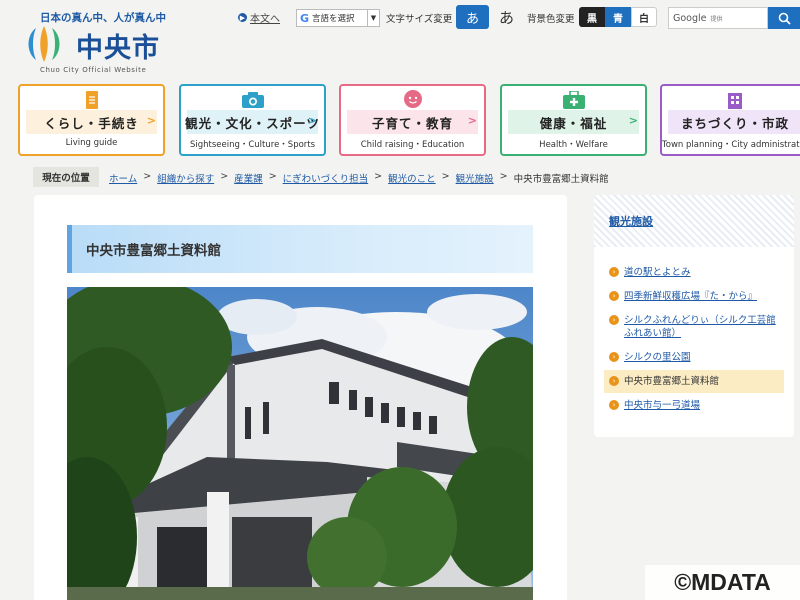 The width and height of the screenshot is (800, 600). I want to click on font-size-normal-button: あ, so click(472, 17).